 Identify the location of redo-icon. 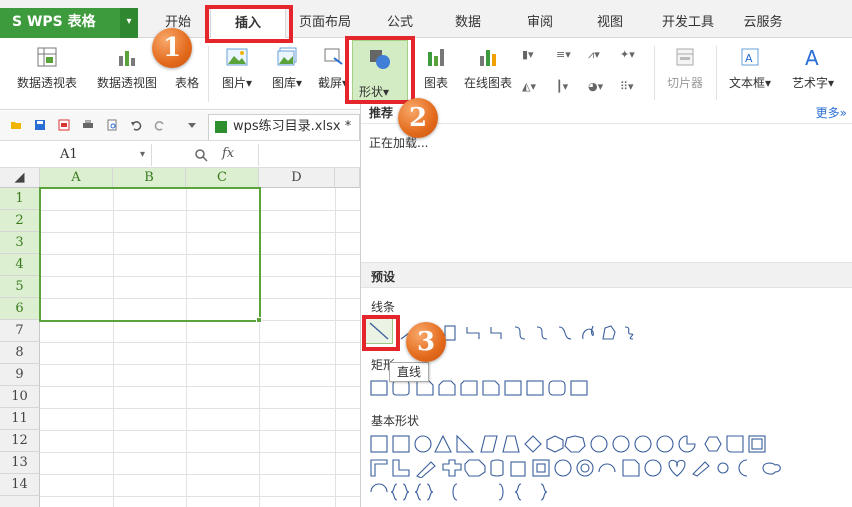
(160, 125).